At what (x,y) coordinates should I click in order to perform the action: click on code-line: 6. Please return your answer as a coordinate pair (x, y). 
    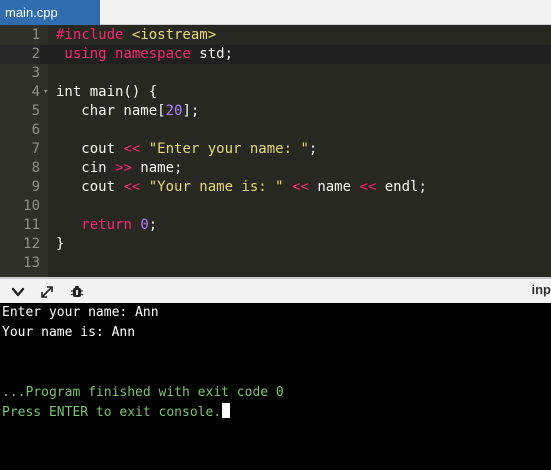
    Looking at the image, I should click on (275, 130).